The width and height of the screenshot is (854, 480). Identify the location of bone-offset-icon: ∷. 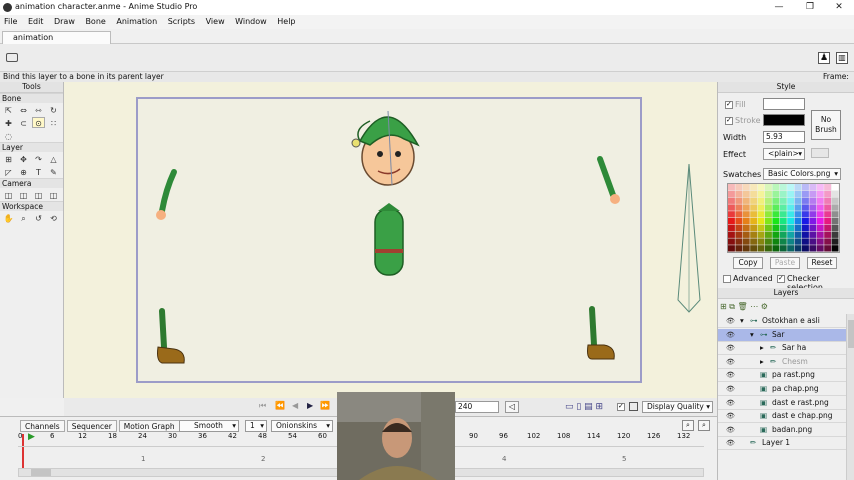
(53, 122).